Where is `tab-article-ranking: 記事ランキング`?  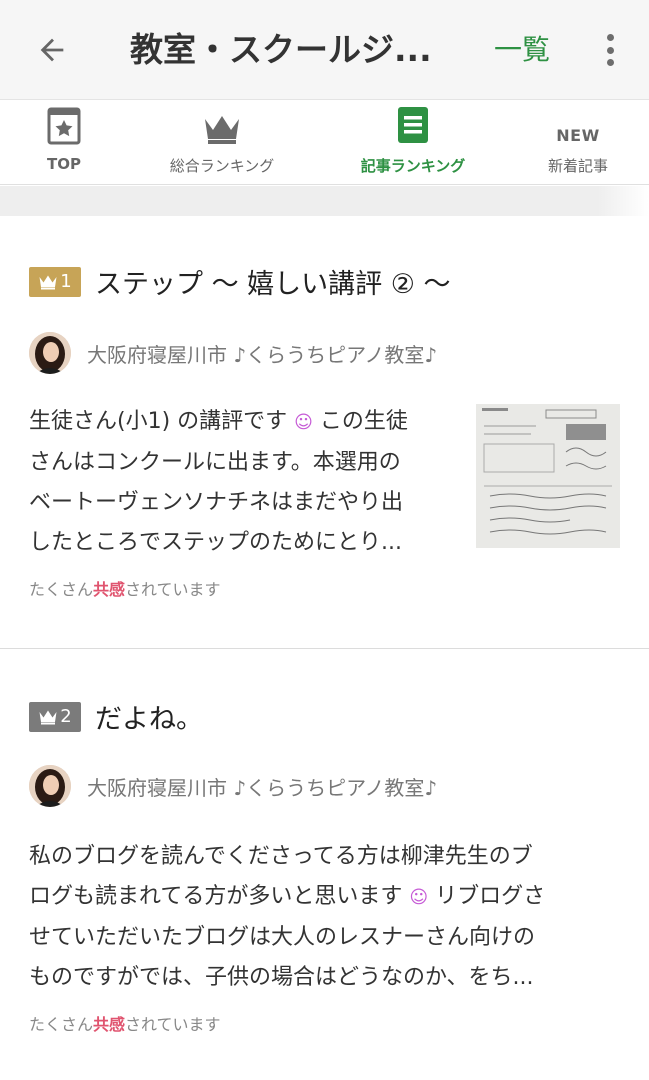
tab-article-ranking: 記事ランキング is located at coordinates (413, 143).